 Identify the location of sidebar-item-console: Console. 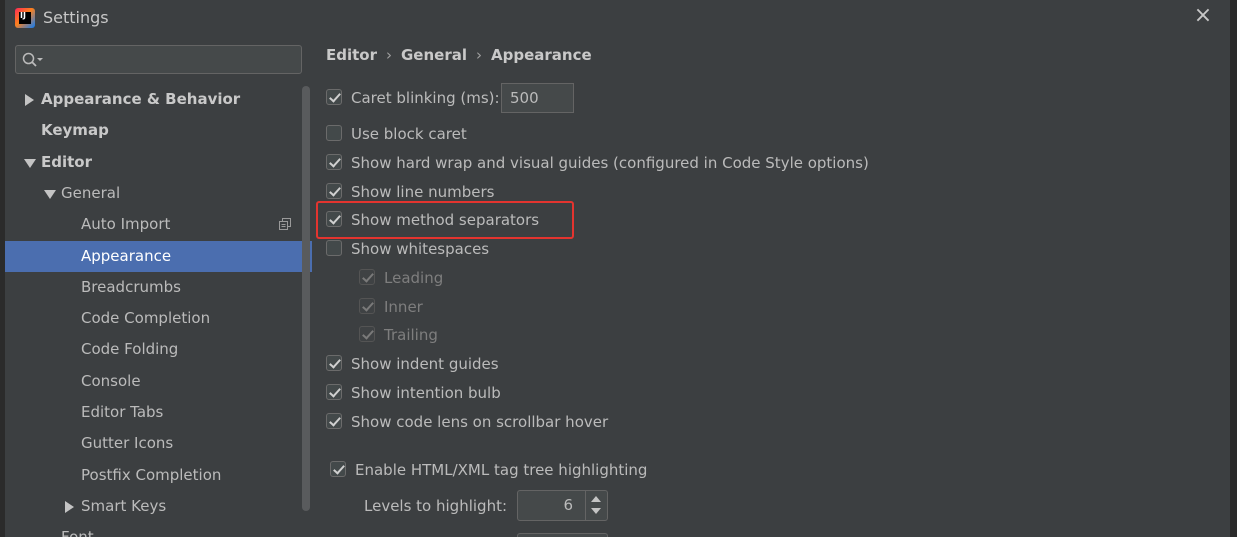
(158, 381).